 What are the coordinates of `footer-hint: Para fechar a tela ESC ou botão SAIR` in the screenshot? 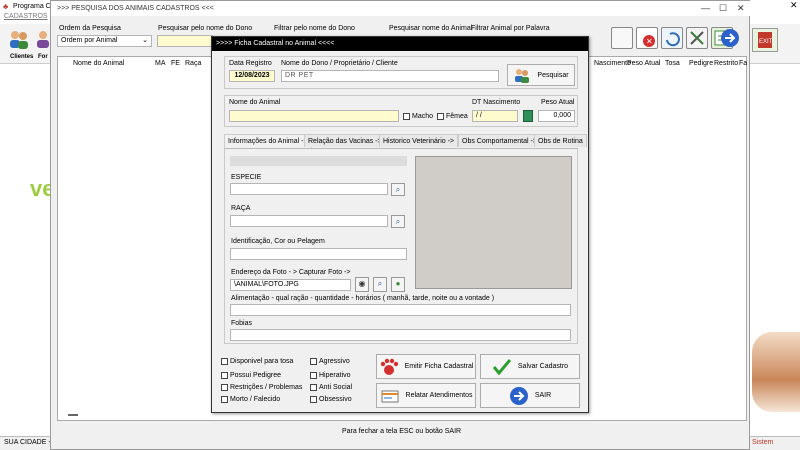 It's located at (402, 431).